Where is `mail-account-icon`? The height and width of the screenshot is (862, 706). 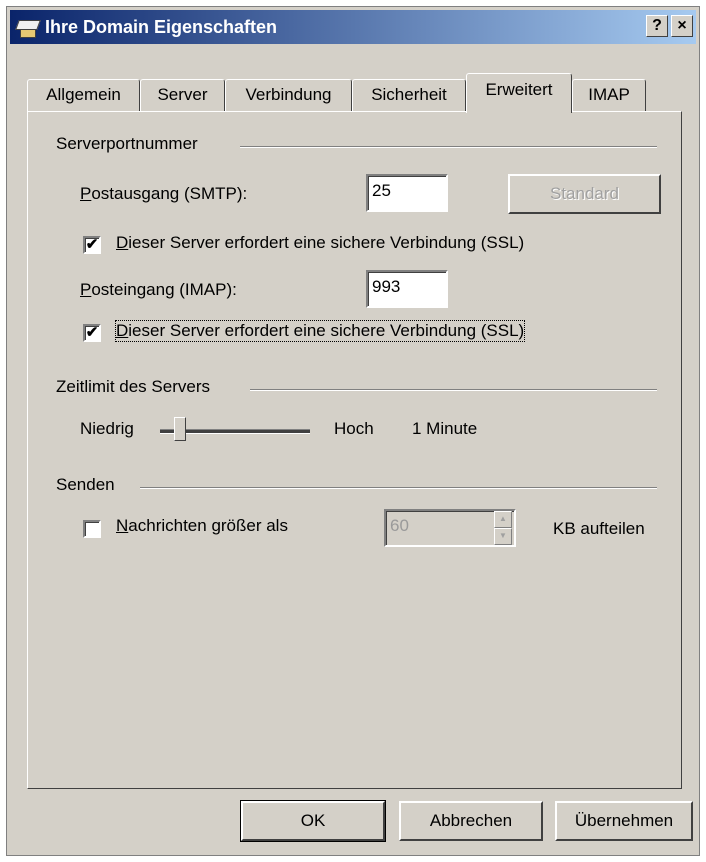 mail-account-icon is located at coordinates (28, 27).